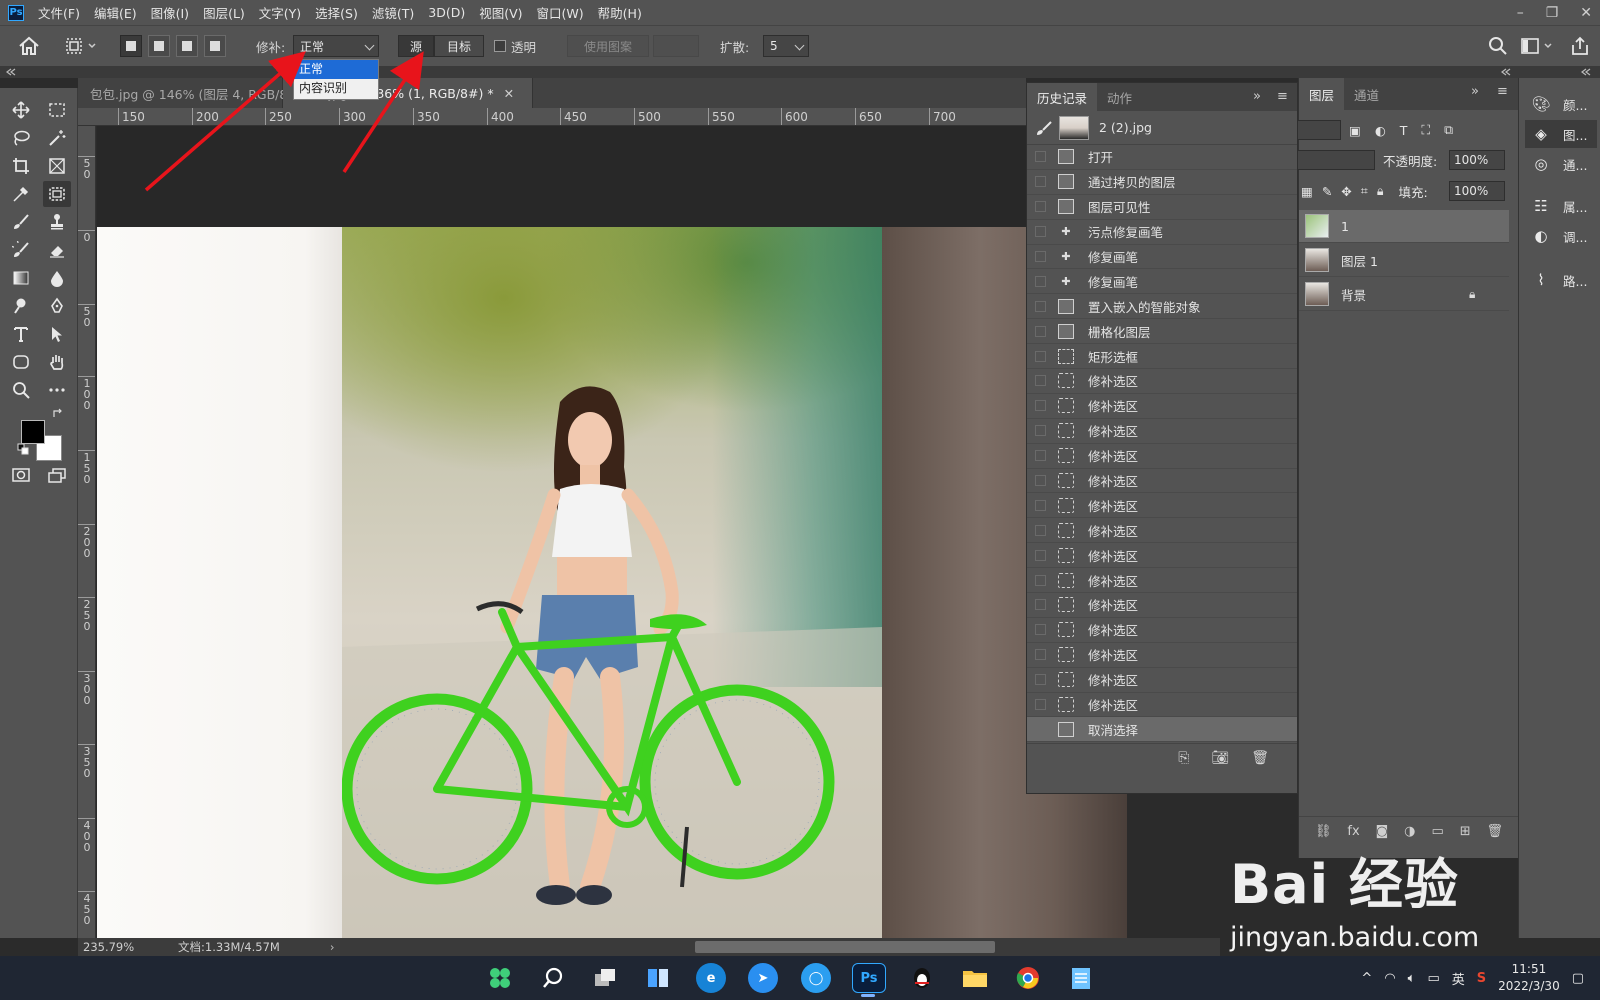 This screenshot has height=1000, width=1600. Describe the element at coordinates (763, 978) in the screenshot. I see `feishu-button: ➤` at that location.